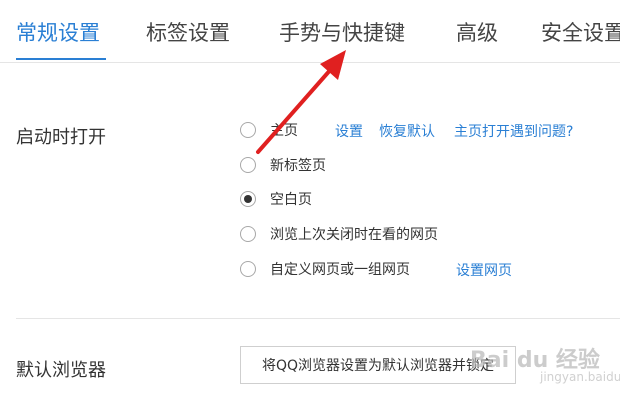 The height and width of the screenshot is (400, 620). I want to click on section-divider, so click(318, 318).